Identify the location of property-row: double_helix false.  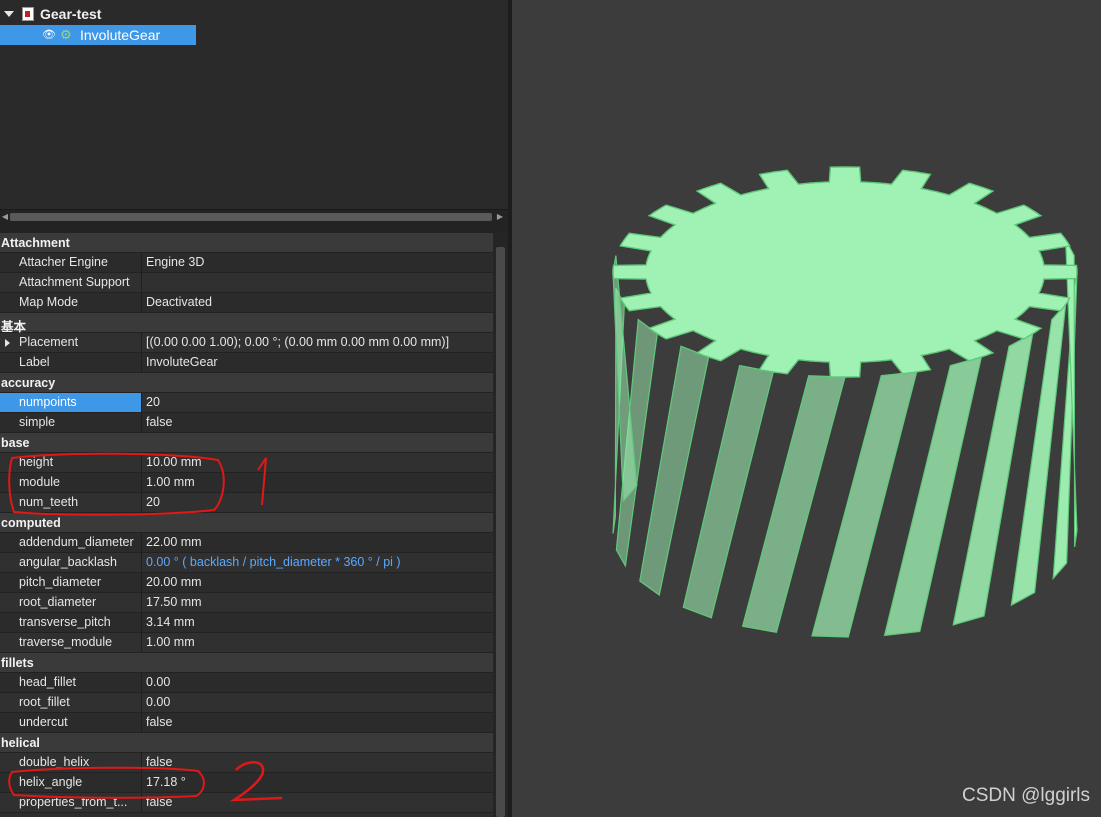
(246, 763).